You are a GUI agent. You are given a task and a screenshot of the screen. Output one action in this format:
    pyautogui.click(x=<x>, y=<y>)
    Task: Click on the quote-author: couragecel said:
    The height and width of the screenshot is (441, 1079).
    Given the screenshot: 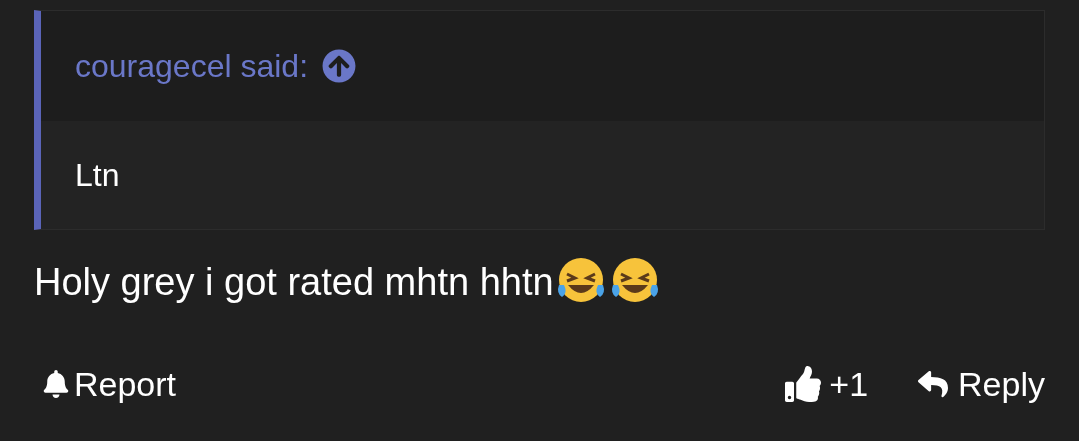 What is the action you would take?
    pyautogui.click(x=192, y=66)
    